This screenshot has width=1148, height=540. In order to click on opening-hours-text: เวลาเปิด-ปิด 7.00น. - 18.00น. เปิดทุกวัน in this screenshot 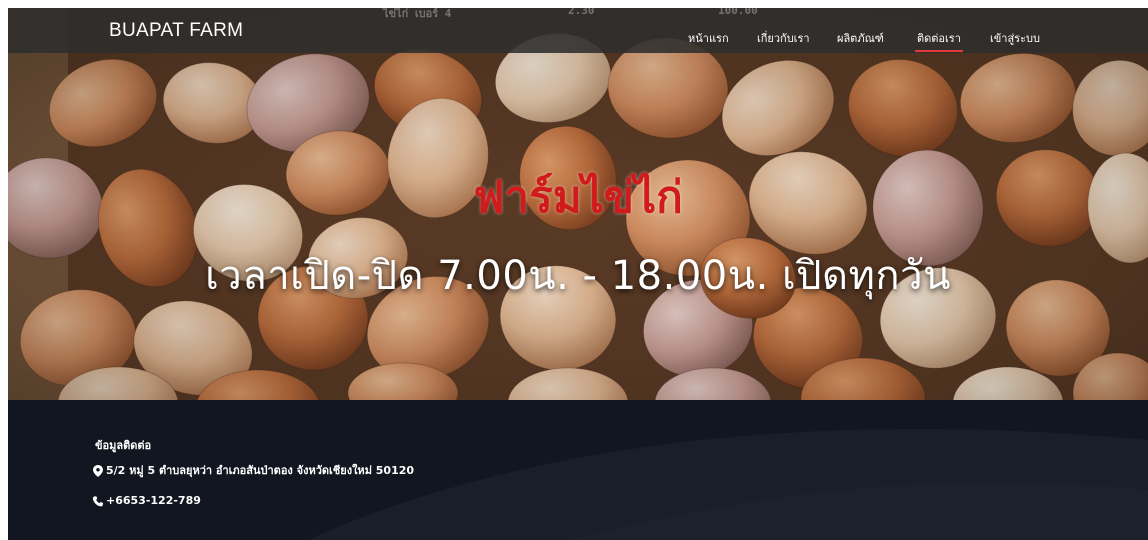, I will do `click(578, 276)`.